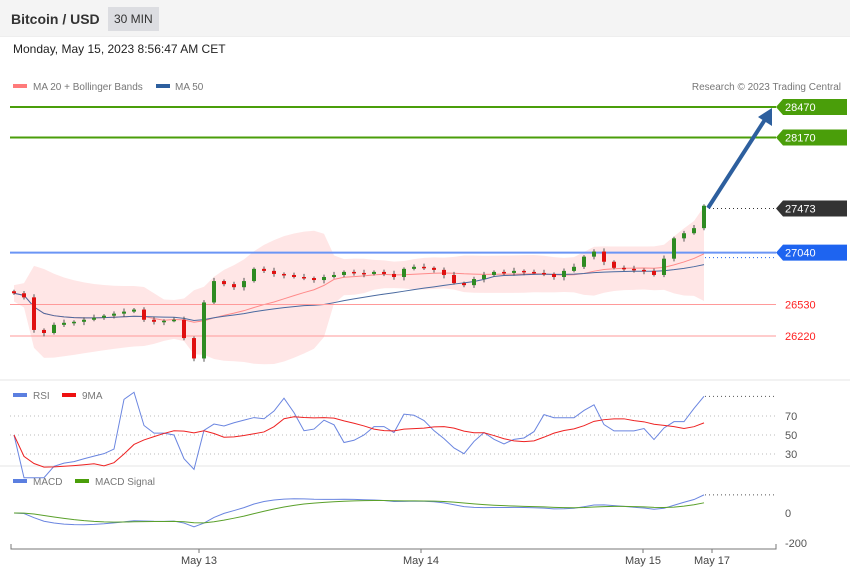 This screenshot has height=576, width=850. Describe the element at coordinates (41, 396) in the screenshot. I see `rsi-legend: RSI` at that location.